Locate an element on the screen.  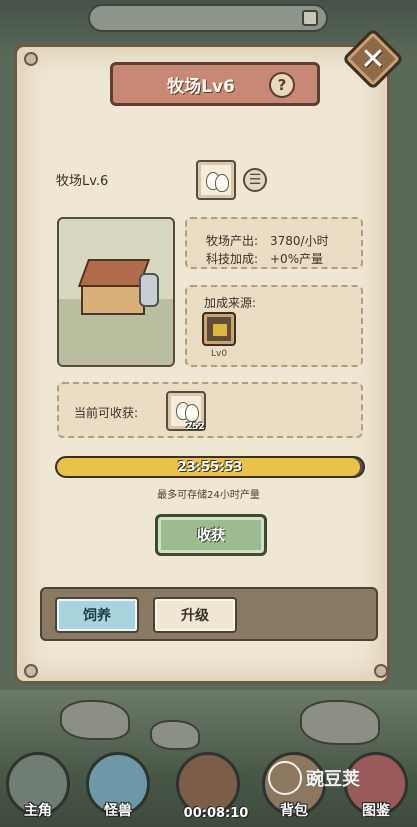
water-tank is located at coordinates (149, 290).